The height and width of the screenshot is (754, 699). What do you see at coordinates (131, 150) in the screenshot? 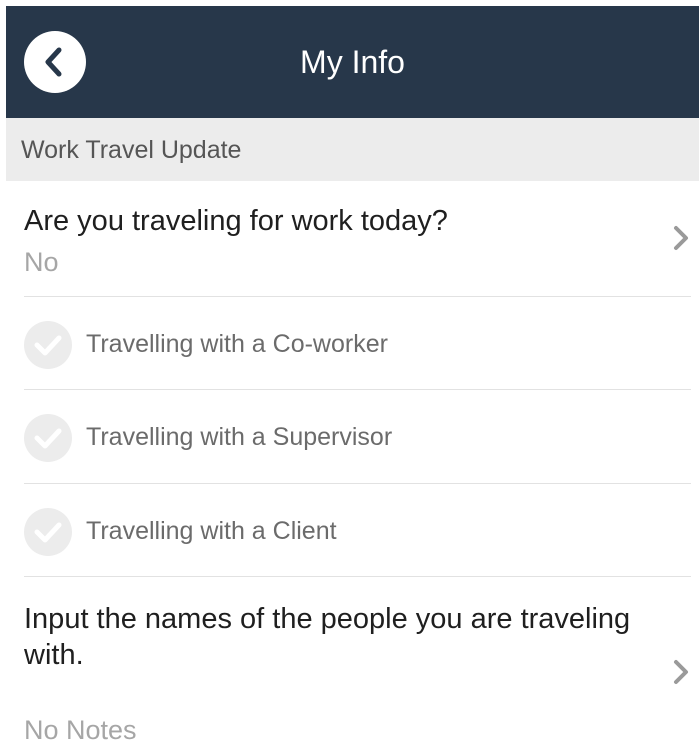
I see `section-label: Work Travel Update` at bounding box center [131, 150].